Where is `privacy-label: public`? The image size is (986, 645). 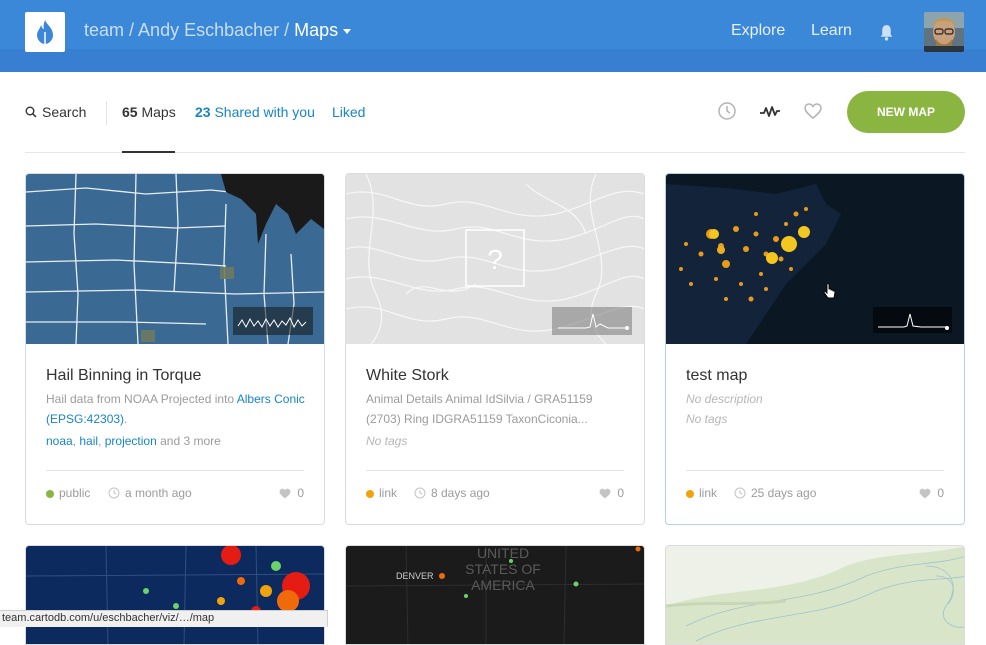
privacy-label: public is located at coordinates (75, 493).